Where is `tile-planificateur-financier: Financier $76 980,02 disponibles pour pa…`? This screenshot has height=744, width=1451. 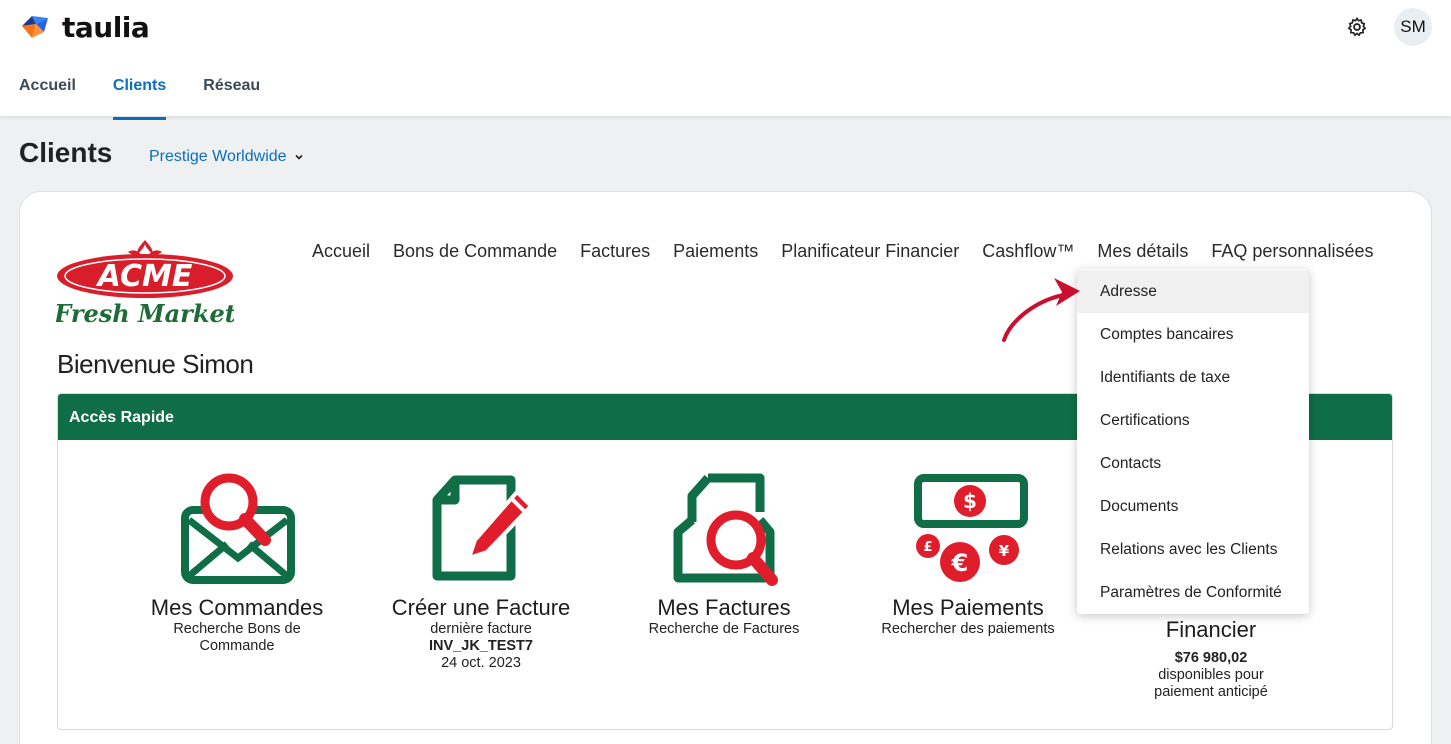 tile-planificateur-financier: Financier $76 980,02 disponibles pour pa… is located at coordinates (1211, 659).